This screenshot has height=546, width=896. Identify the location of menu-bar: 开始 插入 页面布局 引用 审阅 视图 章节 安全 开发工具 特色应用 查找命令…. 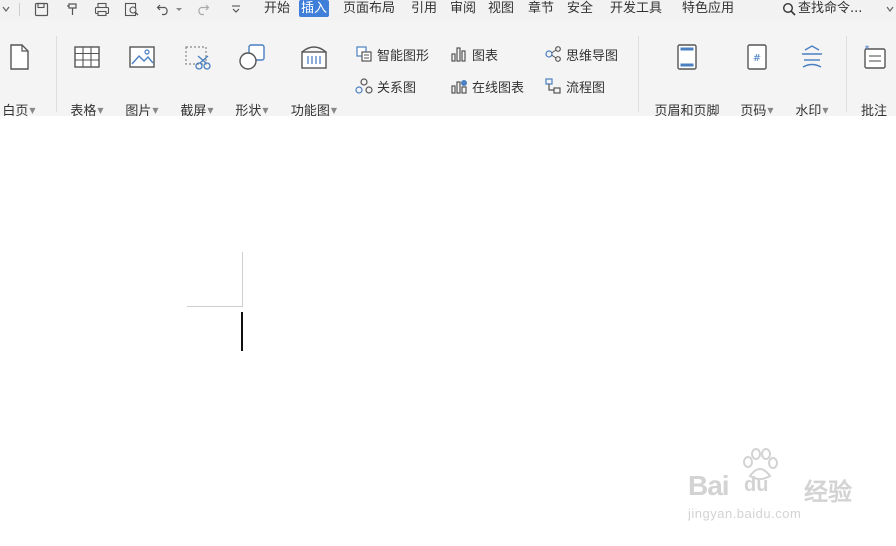
(448, 10).